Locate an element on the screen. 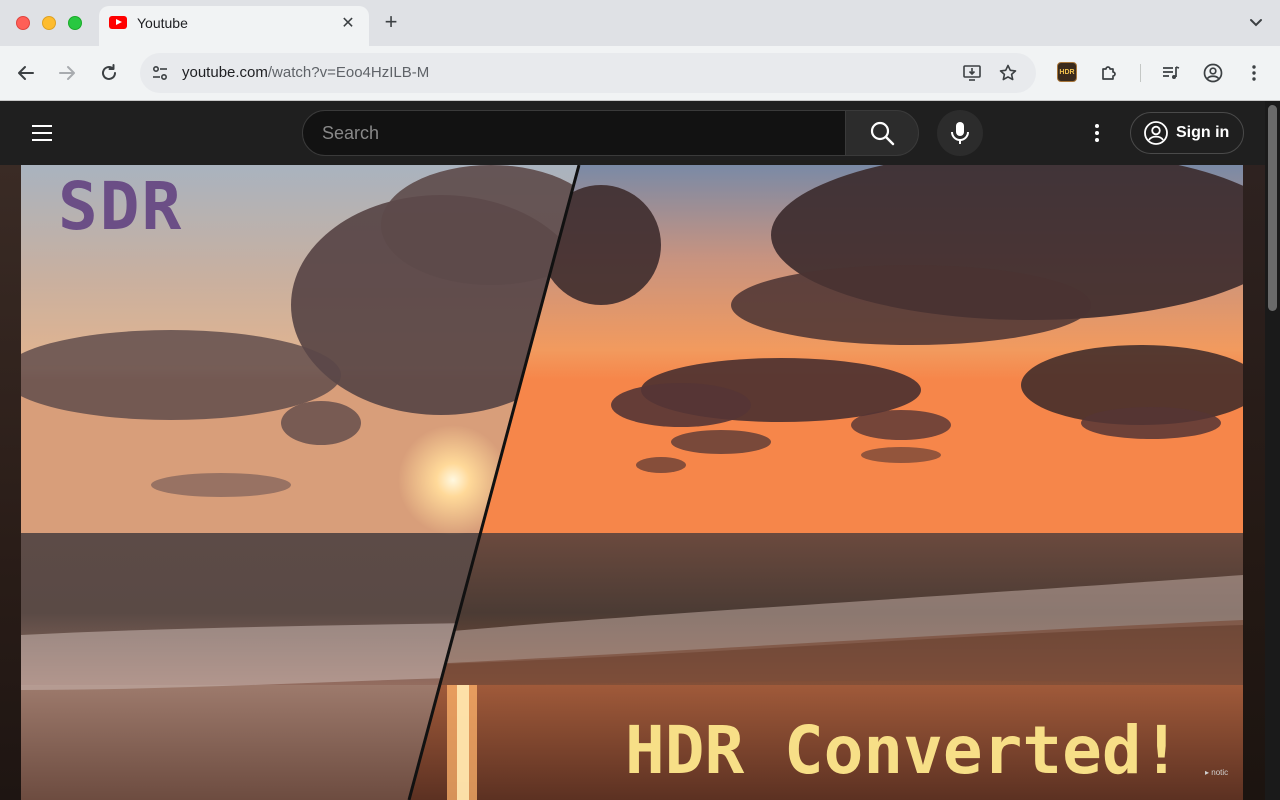 This screenshot has width=1280, height=800. install-app-icon is located at coordinates (972, 73).